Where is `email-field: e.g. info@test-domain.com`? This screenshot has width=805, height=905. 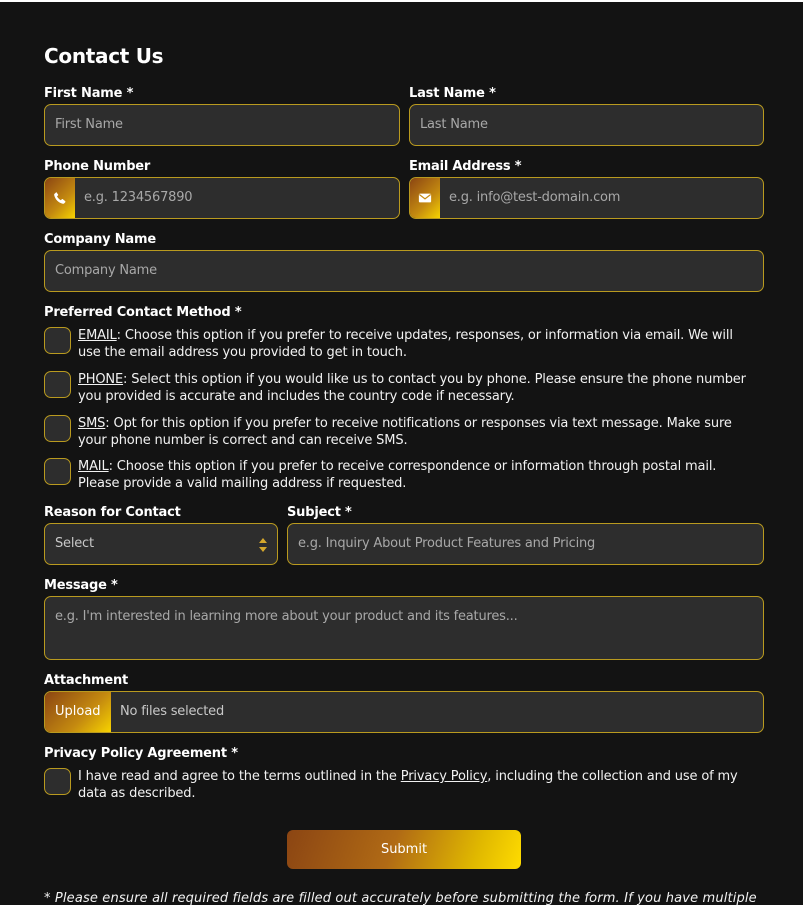 email-field: e.g. info@test-domain.com is located at coordinates (586, 198).